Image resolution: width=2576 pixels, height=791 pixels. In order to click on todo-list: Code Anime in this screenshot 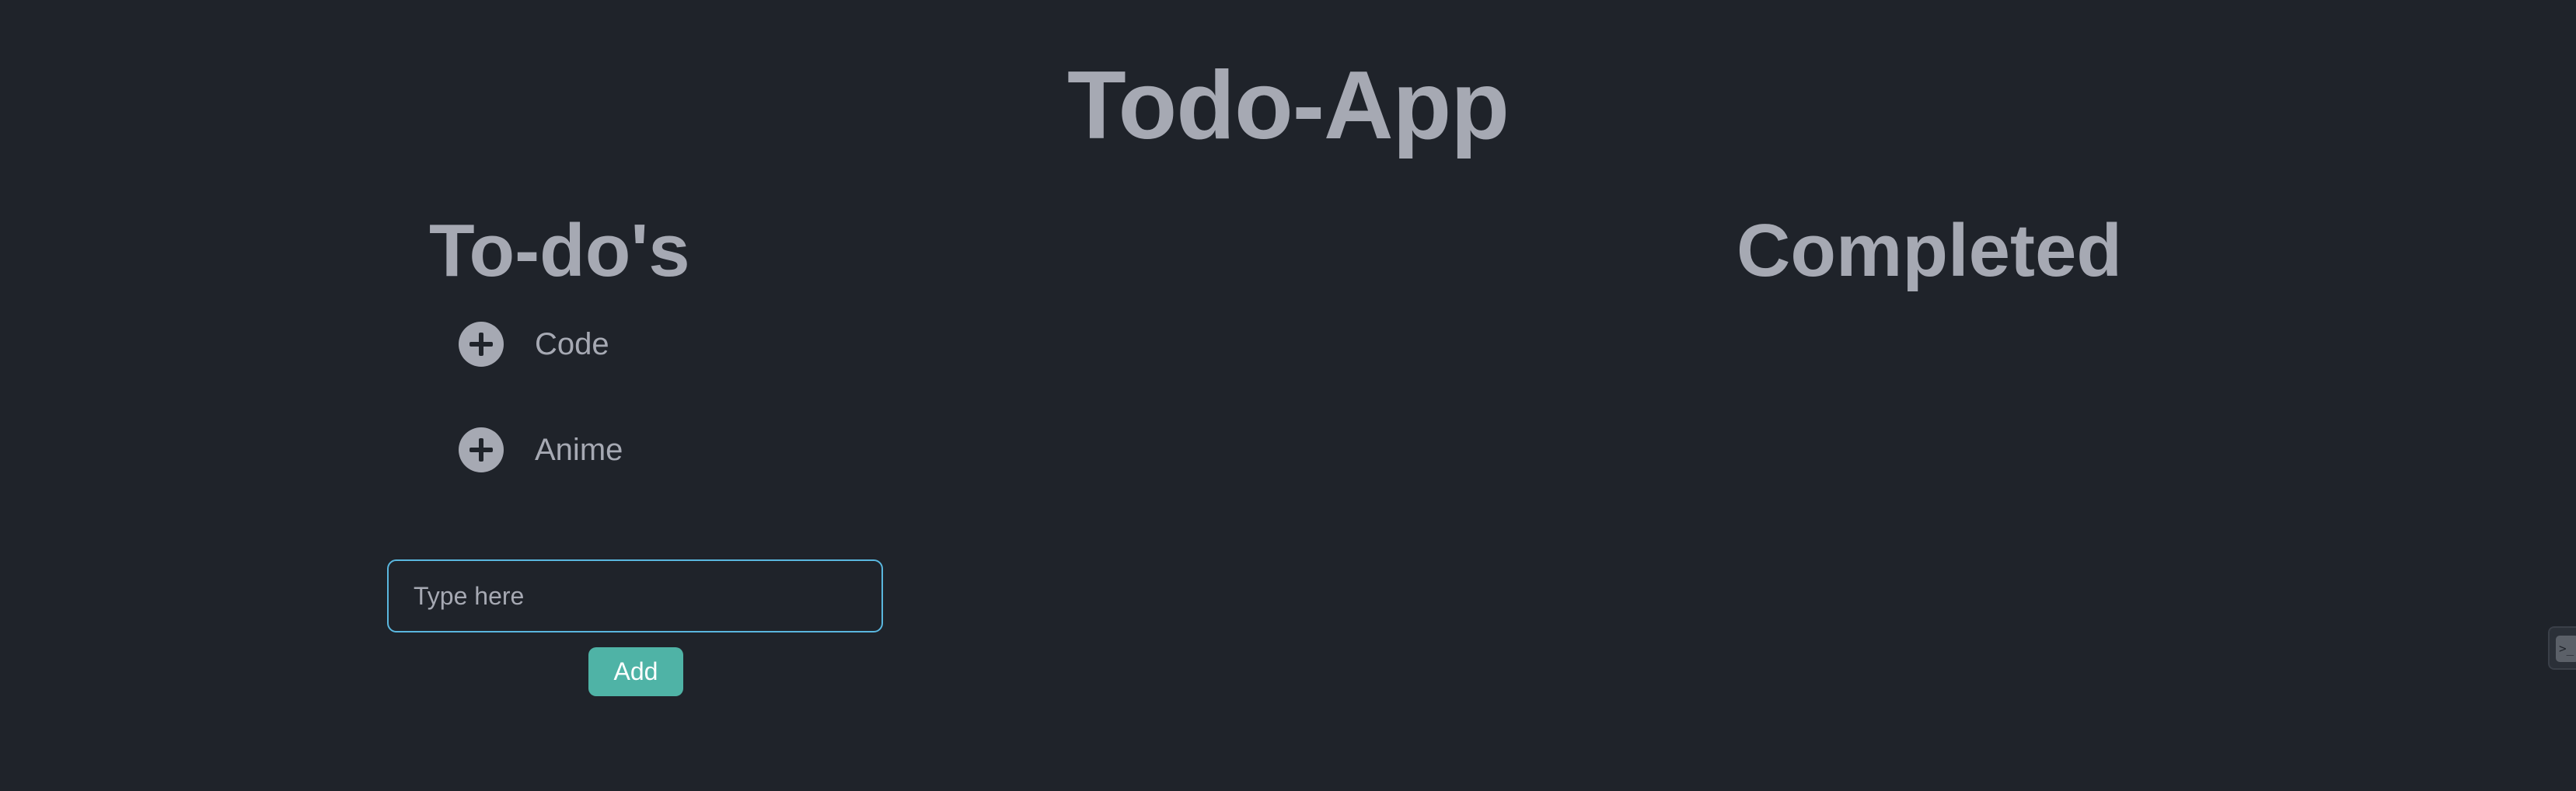, I will do `click(541, 425)`.